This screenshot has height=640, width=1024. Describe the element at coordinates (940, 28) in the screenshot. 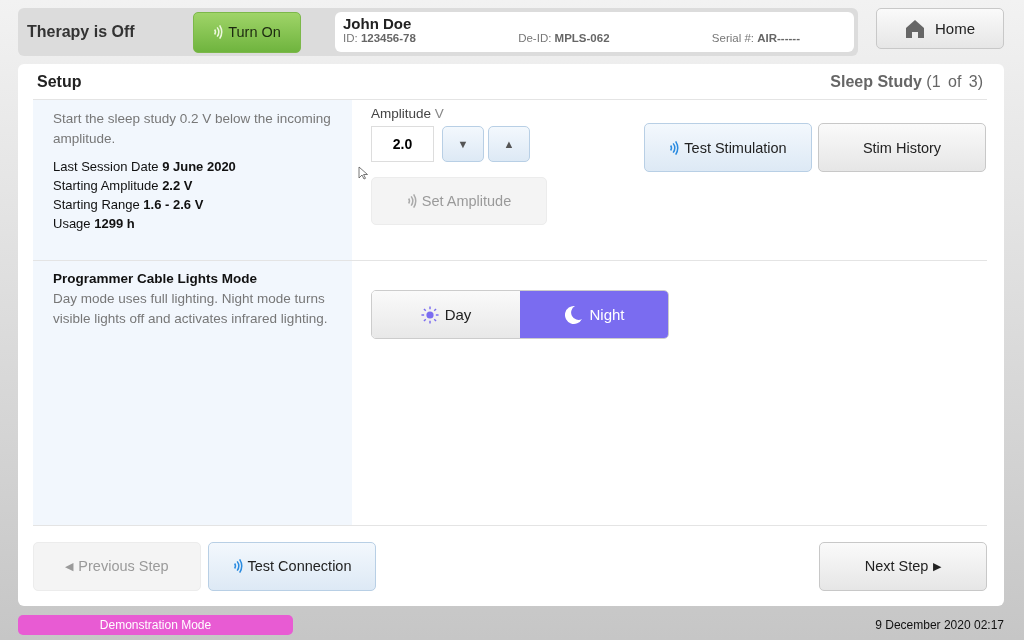

I see `home-button: Home` at that location.